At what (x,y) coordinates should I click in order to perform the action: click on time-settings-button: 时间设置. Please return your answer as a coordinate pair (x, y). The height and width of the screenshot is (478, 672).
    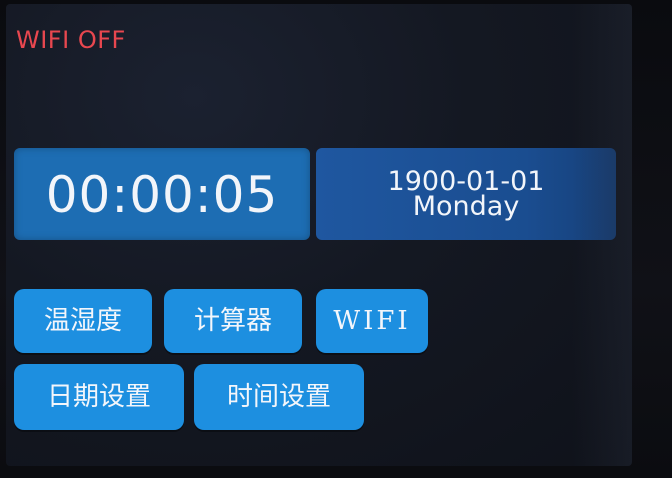
    Looking at the image, I should click on (279, 397).